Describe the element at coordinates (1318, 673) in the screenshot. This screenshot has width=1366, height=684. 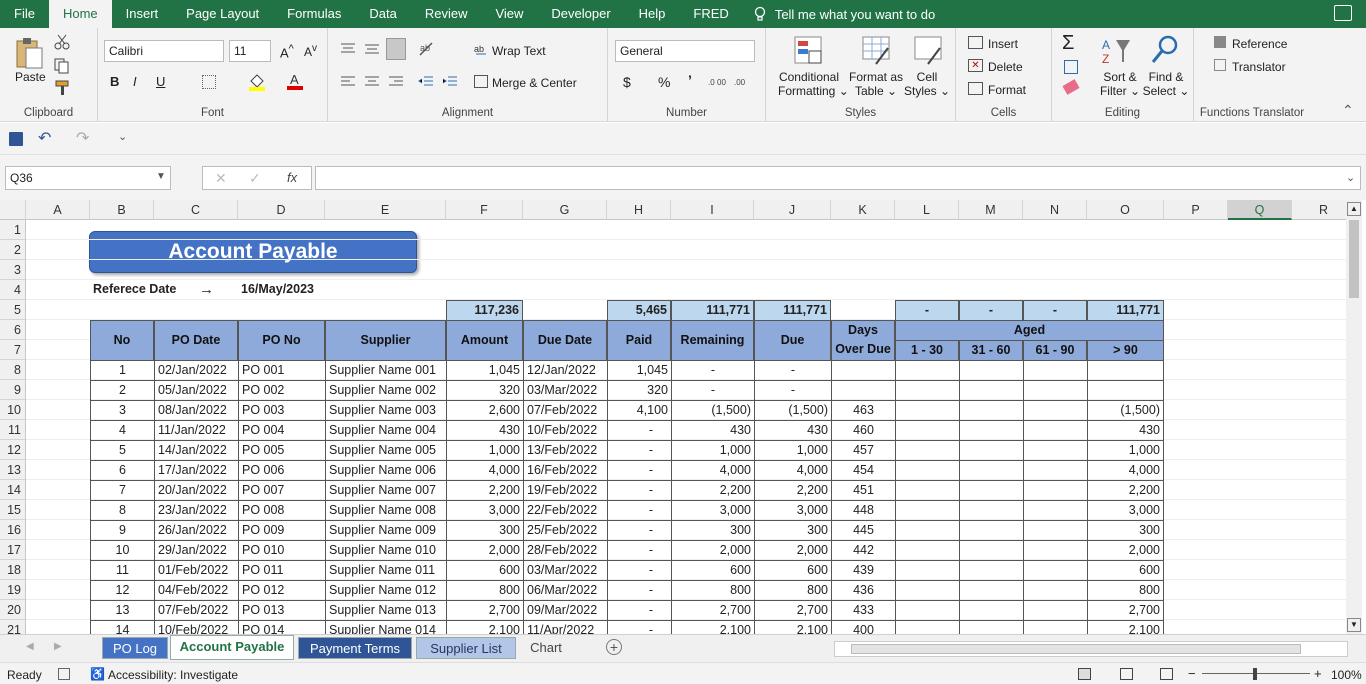
I see `zoom-in-icon: +` at that location.